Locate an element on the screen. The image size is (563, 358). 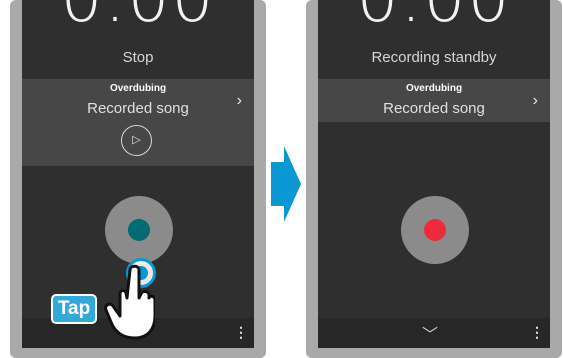
tap-label: Tap is located at coordinates (74, 309).